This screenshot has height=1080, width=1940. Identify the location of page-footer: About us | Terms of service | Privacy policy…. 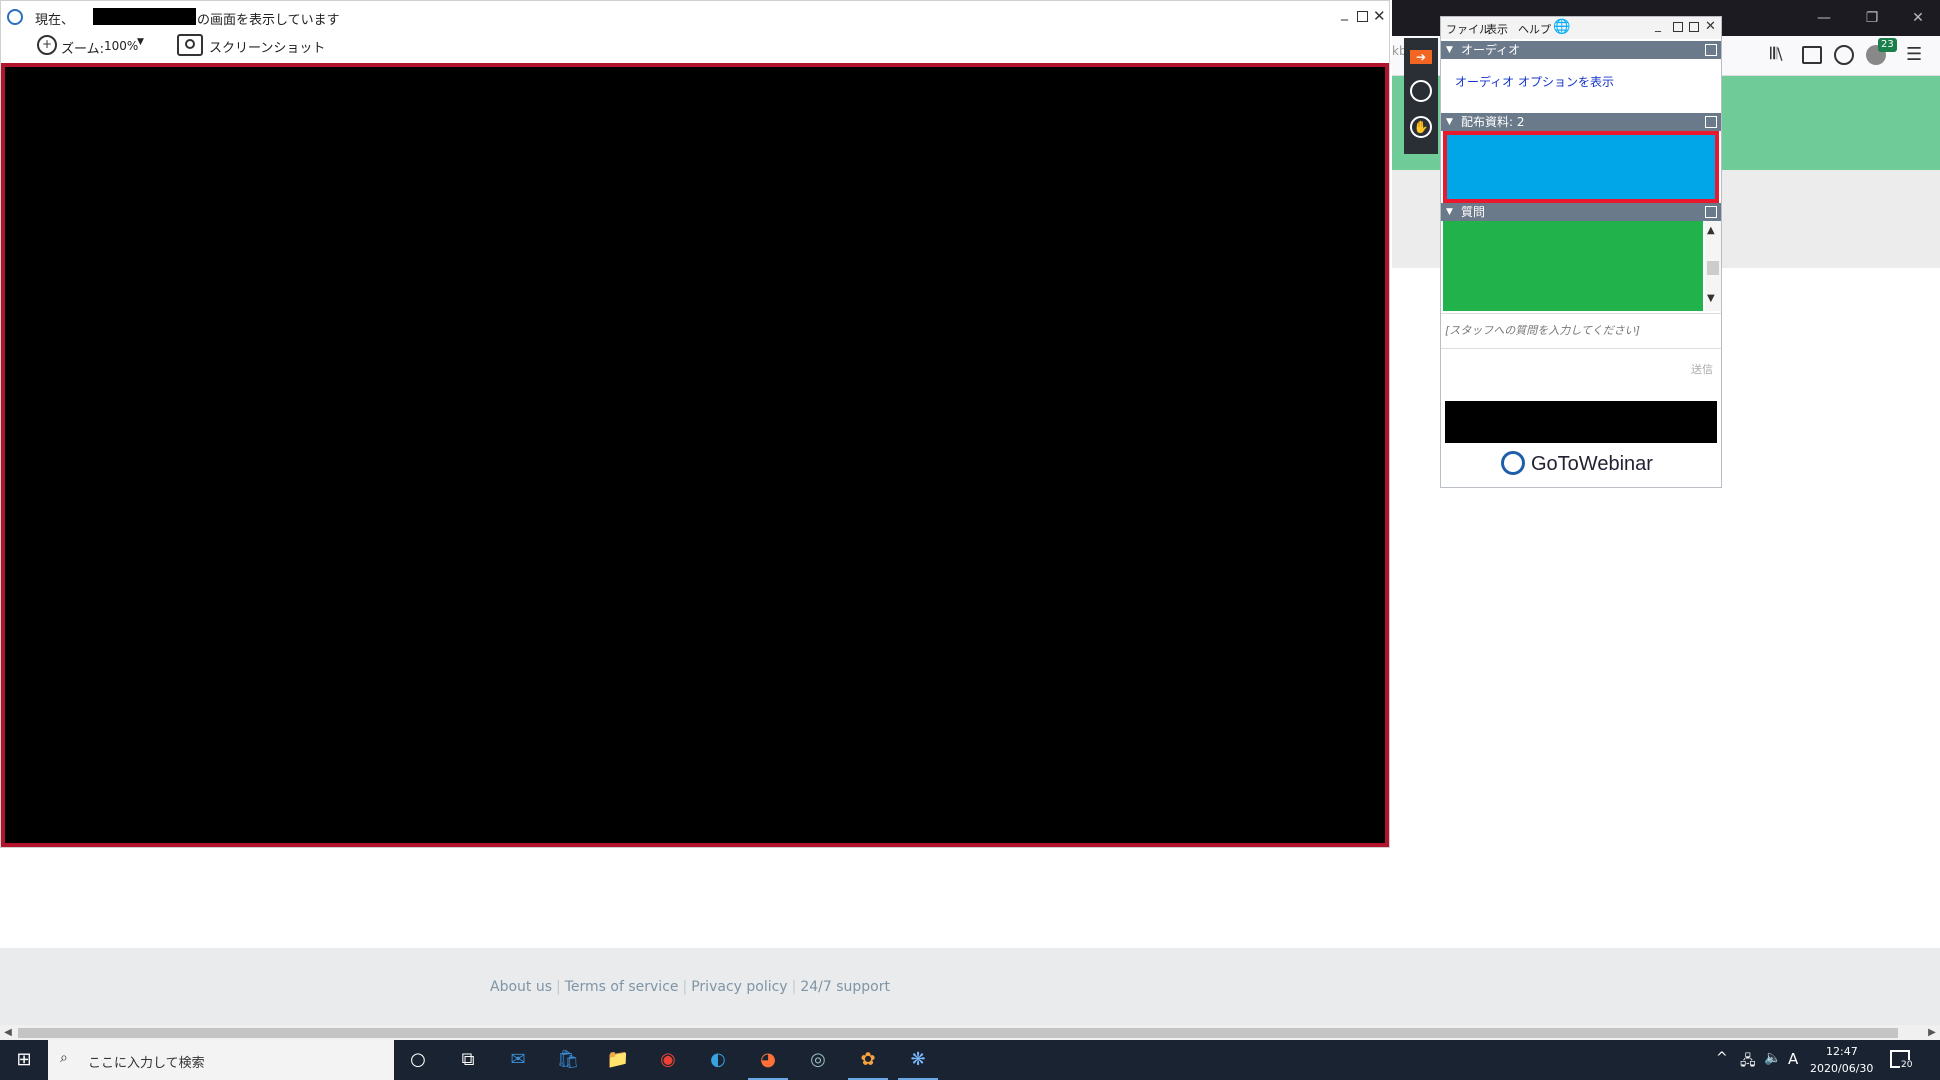
(970, 991).